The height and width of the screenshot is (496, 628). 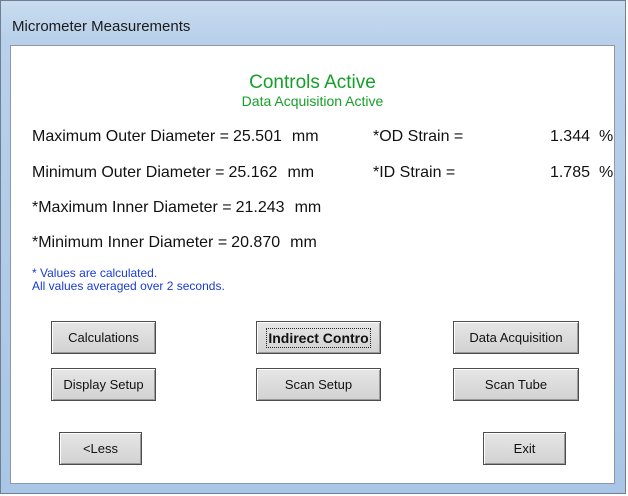 I want to click on exit-button: Exit, so click(x=524, y=448).